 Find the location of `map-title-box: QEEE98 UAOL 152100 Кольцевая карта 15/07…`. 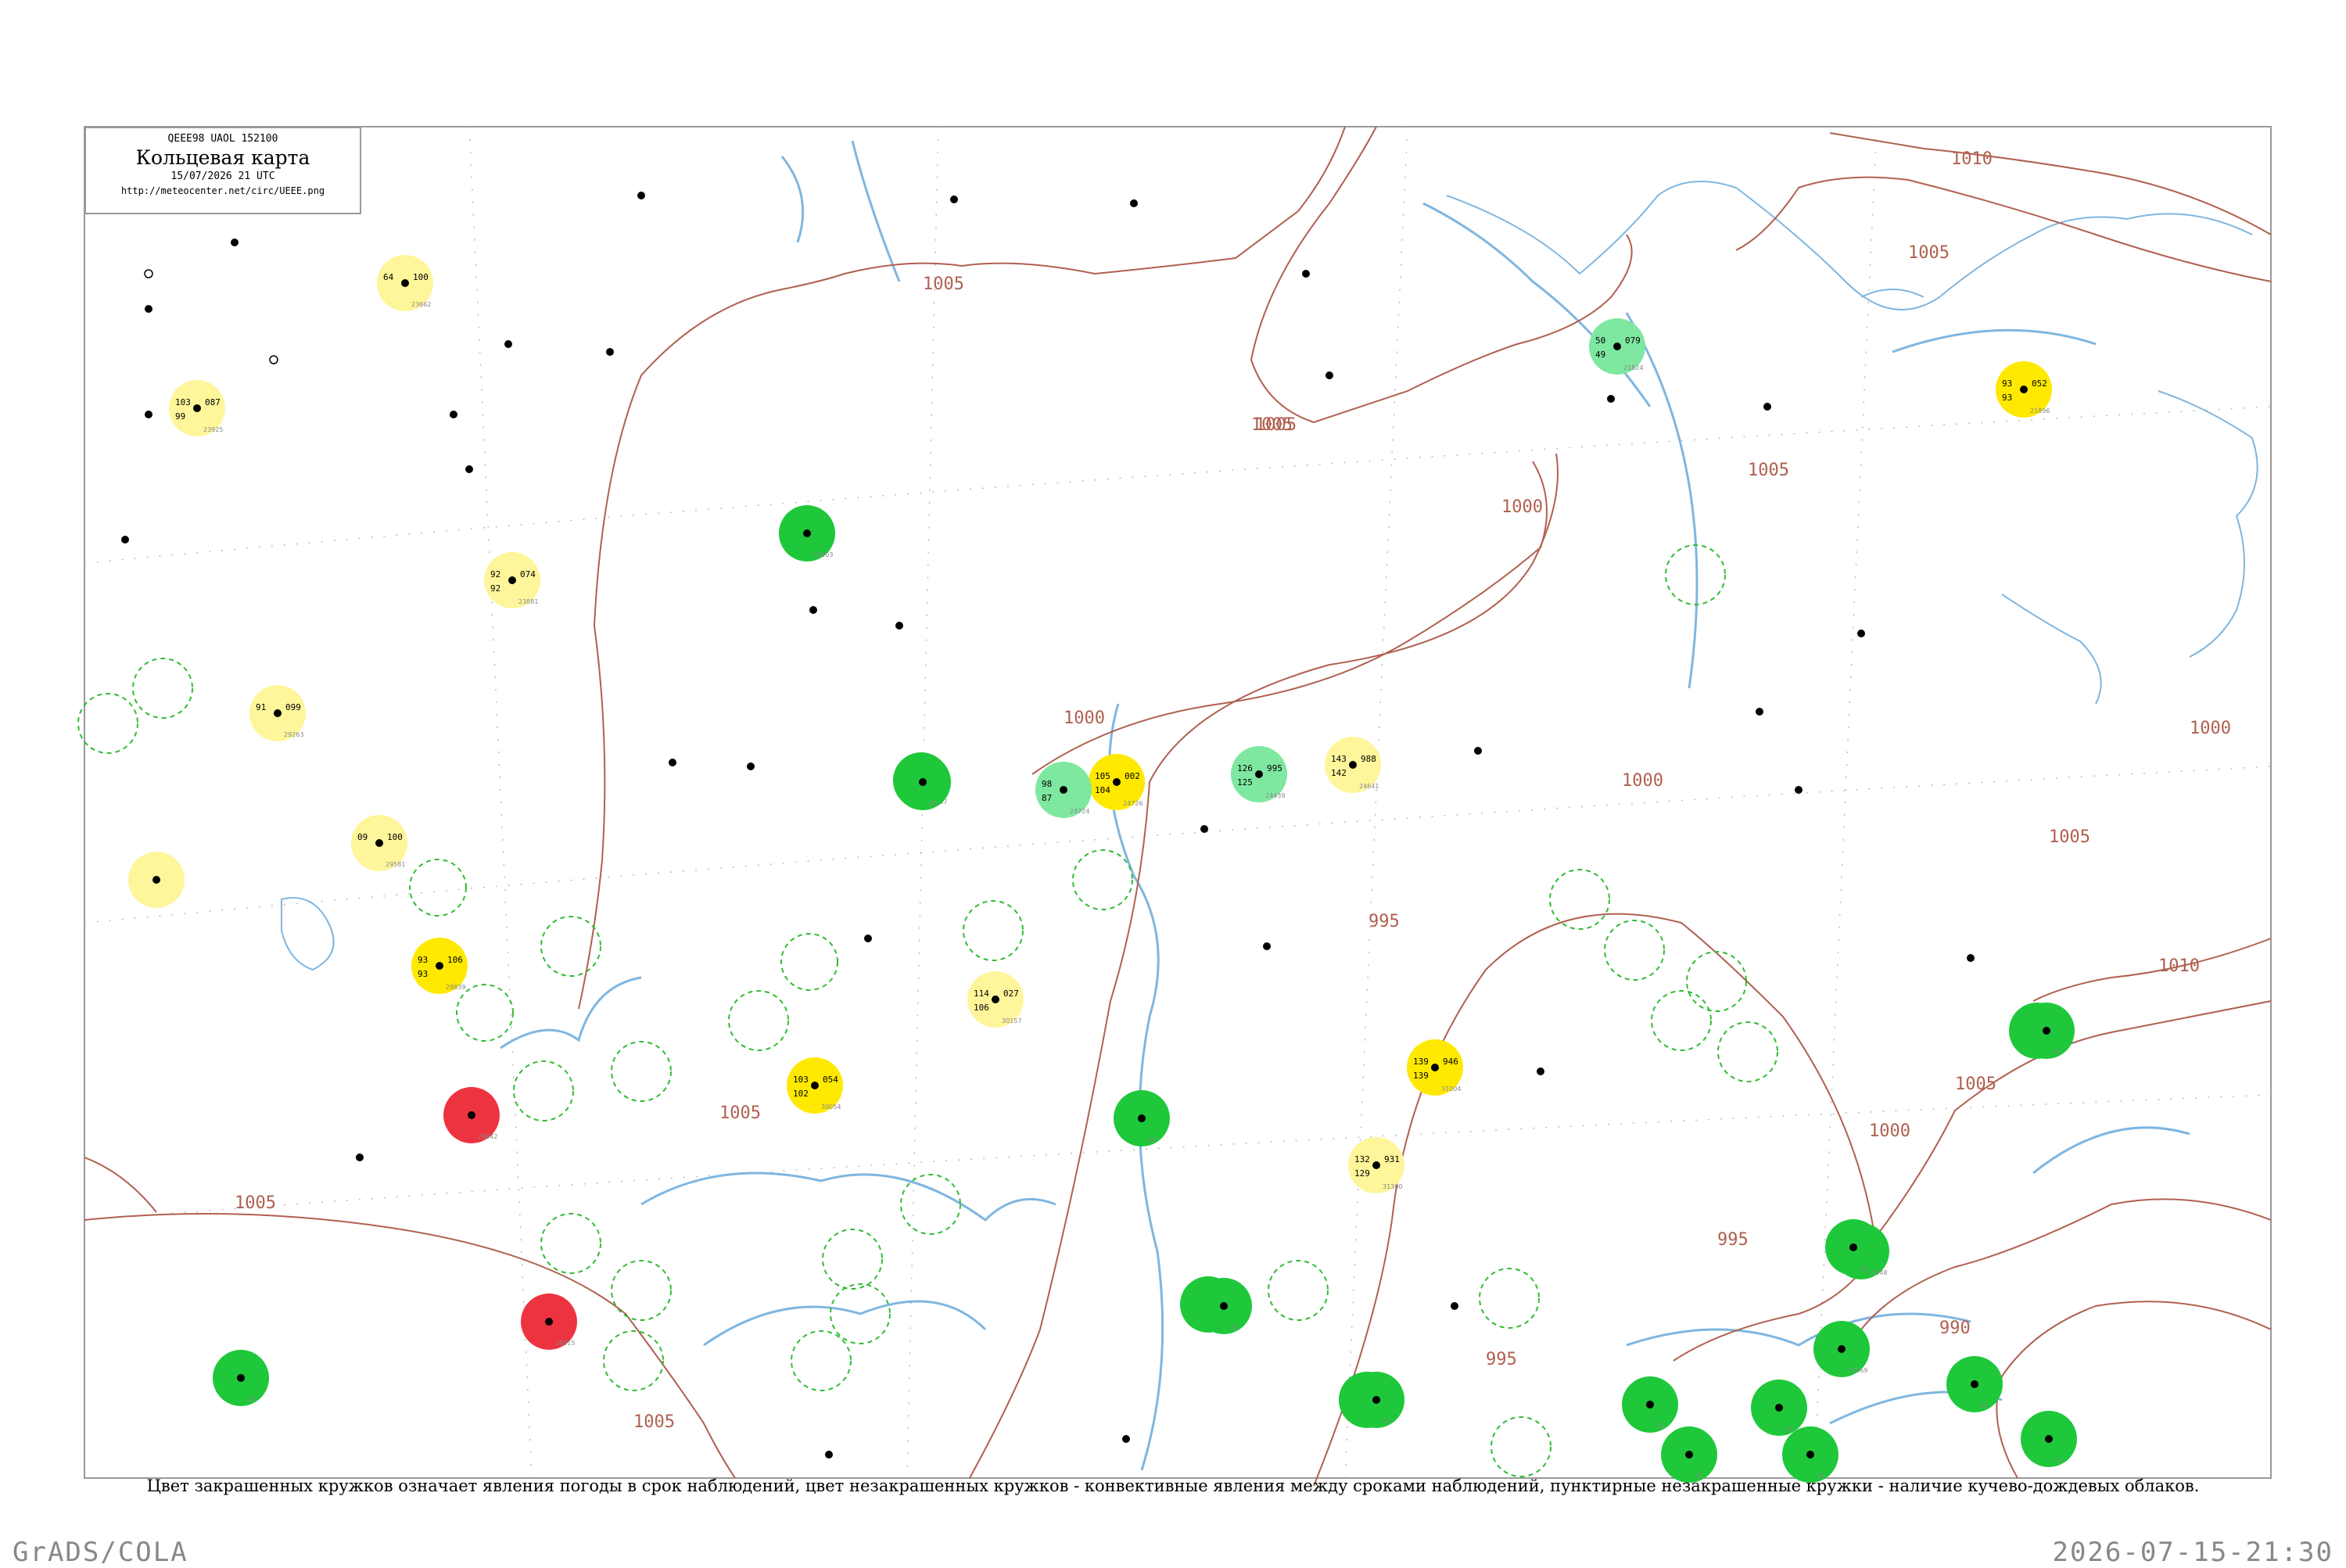

map-title-box: QEEE98 UAOL 152100 Кольцевая карта 15/07… is located at coordinates (223, 170).